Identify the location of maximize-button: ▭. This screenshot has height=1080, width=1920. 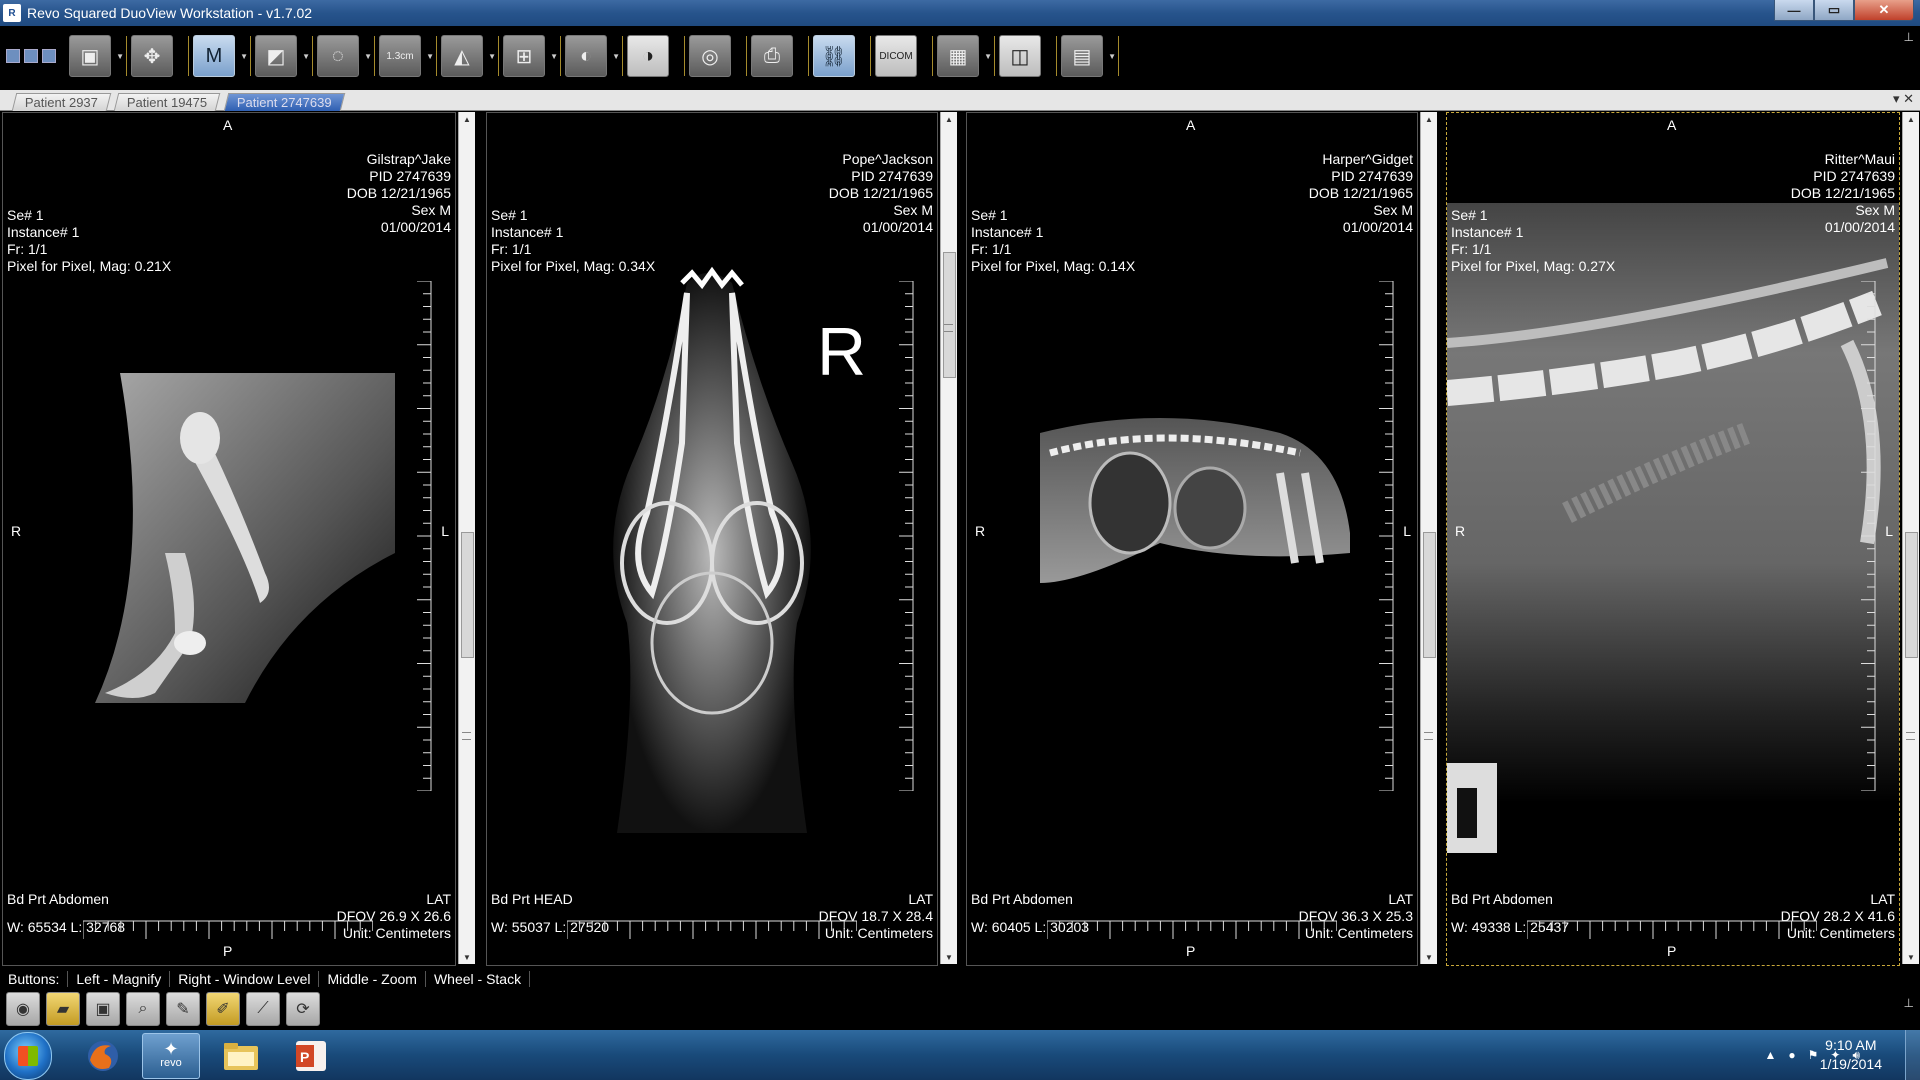
(1834, 10).